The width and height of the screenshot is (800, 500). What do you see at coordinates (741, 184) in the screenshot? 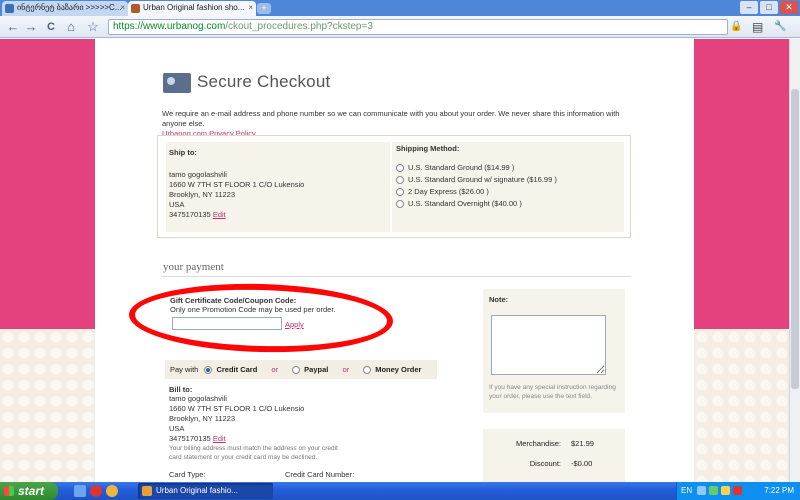
I see `pink-side-panel-right` at bounding box center [741, 184].